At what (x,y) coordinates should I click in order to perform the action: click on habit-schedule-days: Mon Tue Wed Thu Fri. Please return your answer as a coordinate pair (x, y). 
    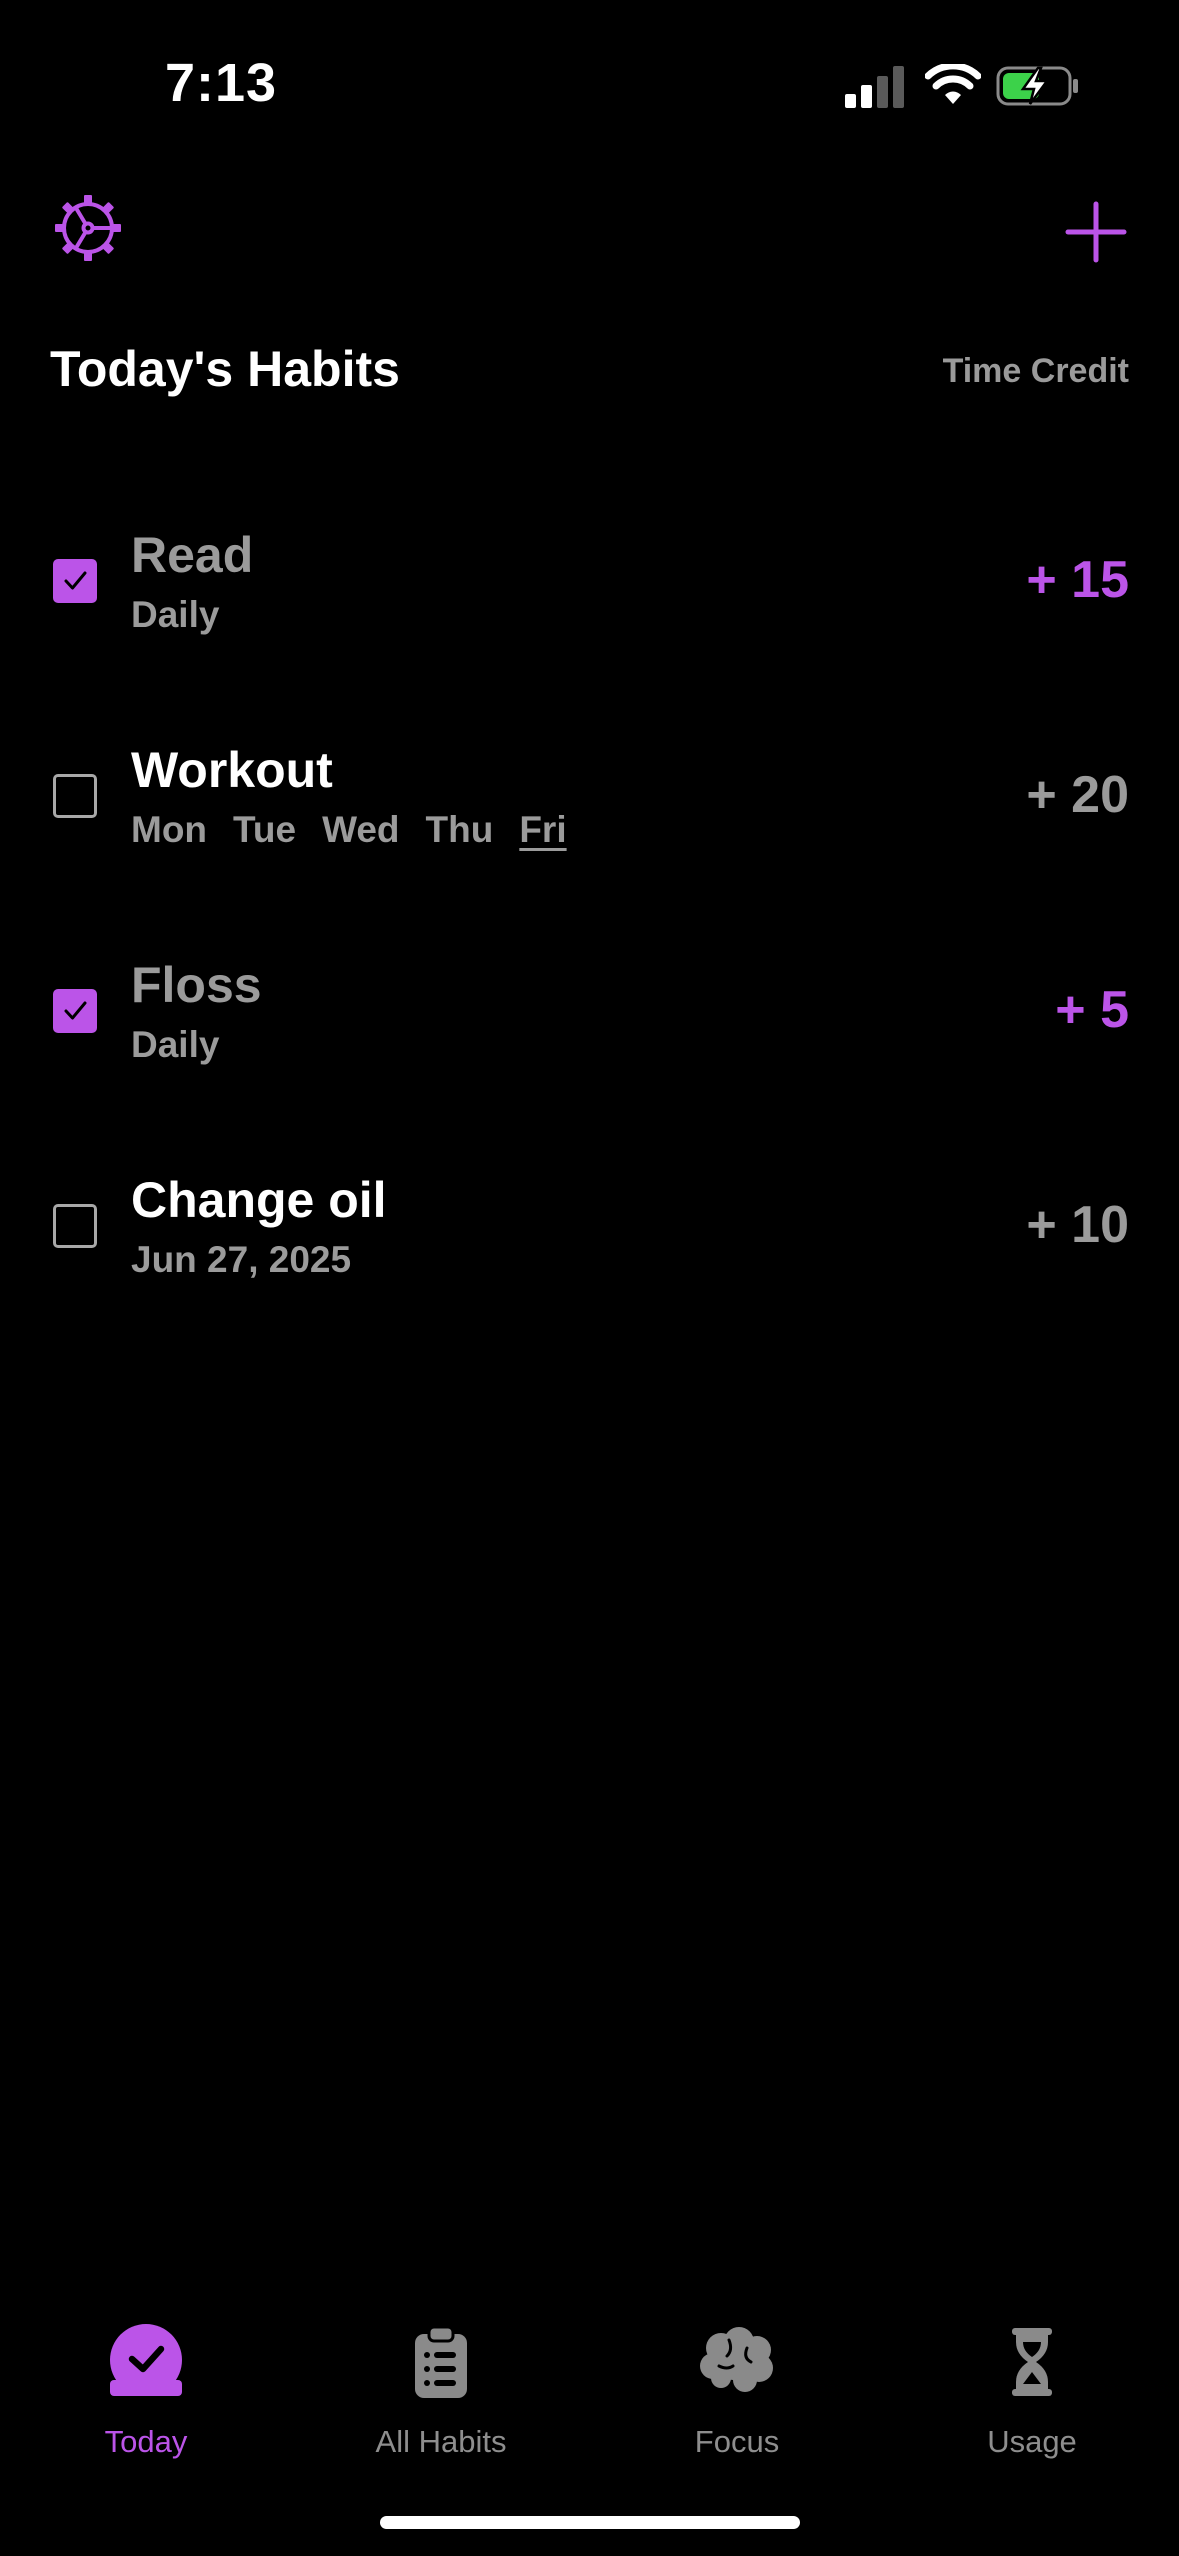
    Looking at the image, I should click on (362, 830).